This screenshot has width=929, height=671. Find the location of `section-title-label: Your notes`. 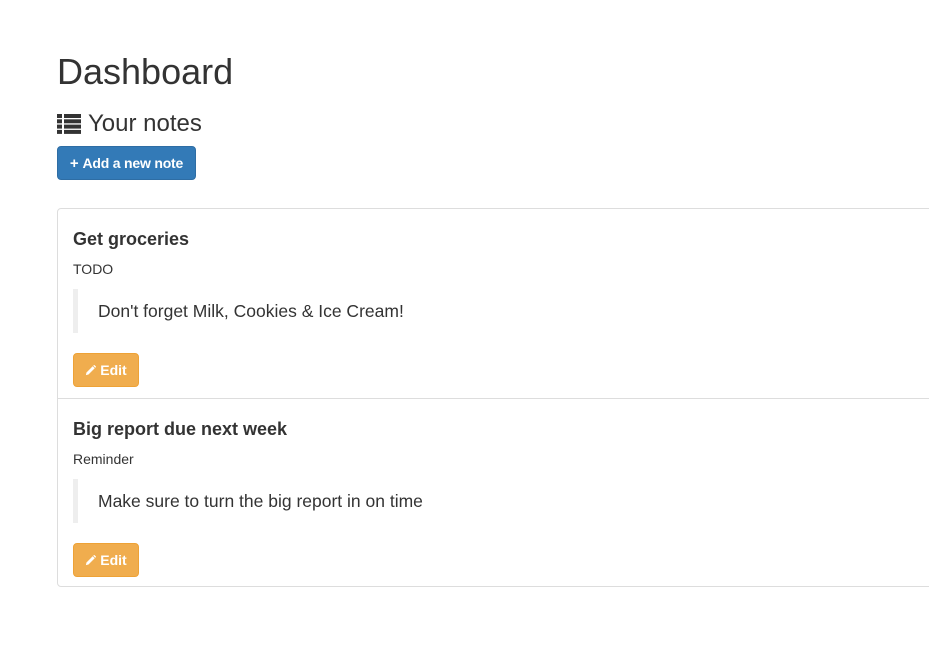

section-title-label: Your notes is located at coordinates (145, 123).